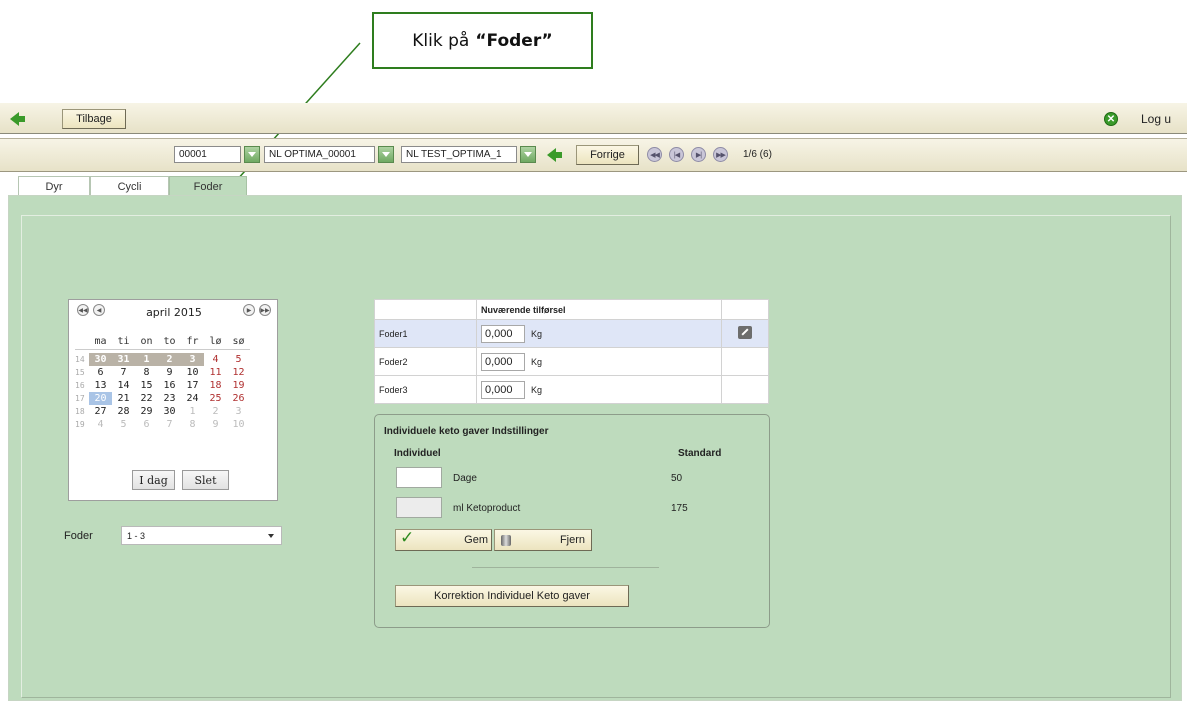  Describe the element at coordinates (123, 385) in the screenshot. I see `calendar-day: 14` at that location.